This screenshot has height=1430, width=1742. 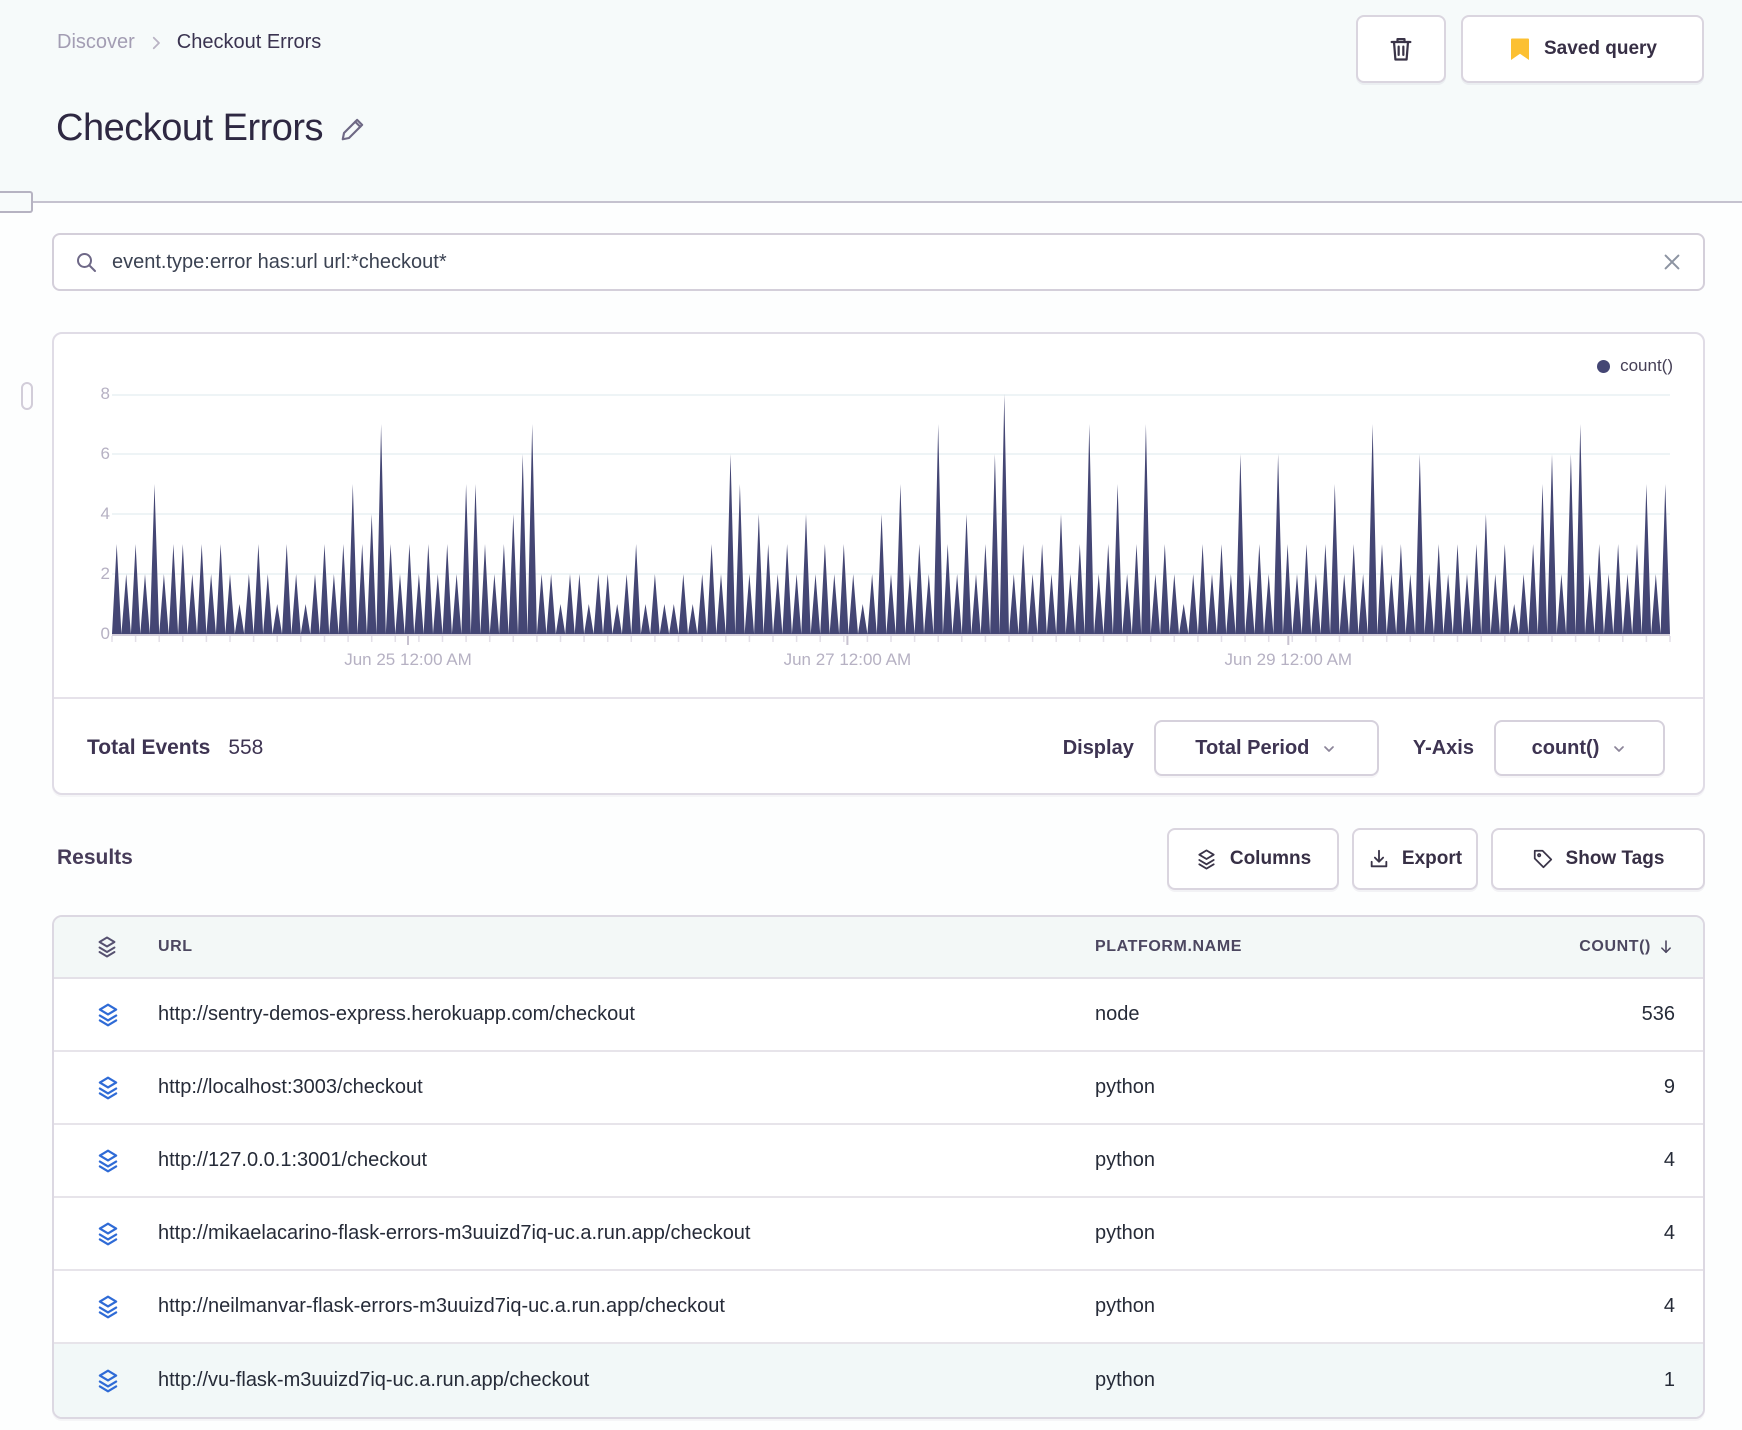 What do you see at coordinates (1098, 747) in the screenshot?
I see `display-label: Display` at bounding box center [1098, 747].